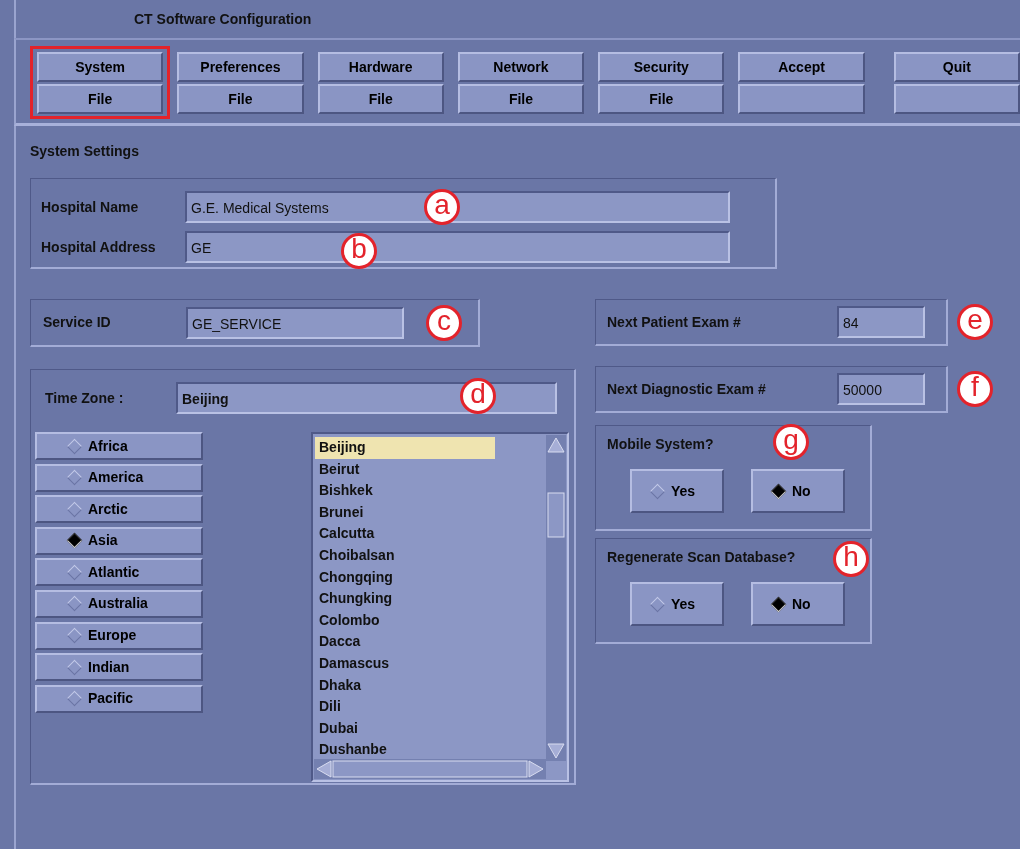  I want to click on list-item: Colombo, so click(405, 620).